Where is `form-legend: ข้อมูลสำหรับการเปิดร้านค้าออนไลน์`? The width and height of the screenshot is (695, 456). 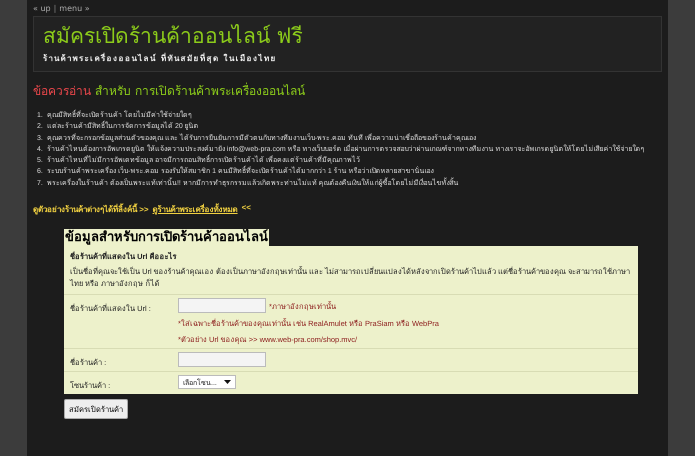 form-legend: ข้อมูลสำหรับการเปิดร้านค้าออนไลน์ is located at coordinates (166, 237).